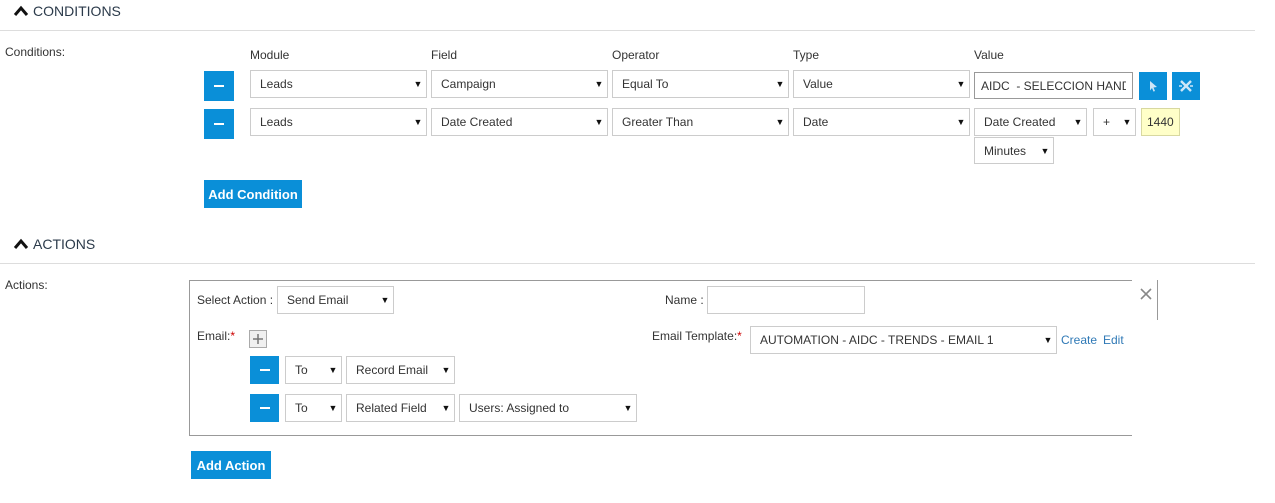 This screenshot has height=503, width=1275. Describe the element at coordinates (786, 300) in the screenshot. I see `action-name-input` at that location.